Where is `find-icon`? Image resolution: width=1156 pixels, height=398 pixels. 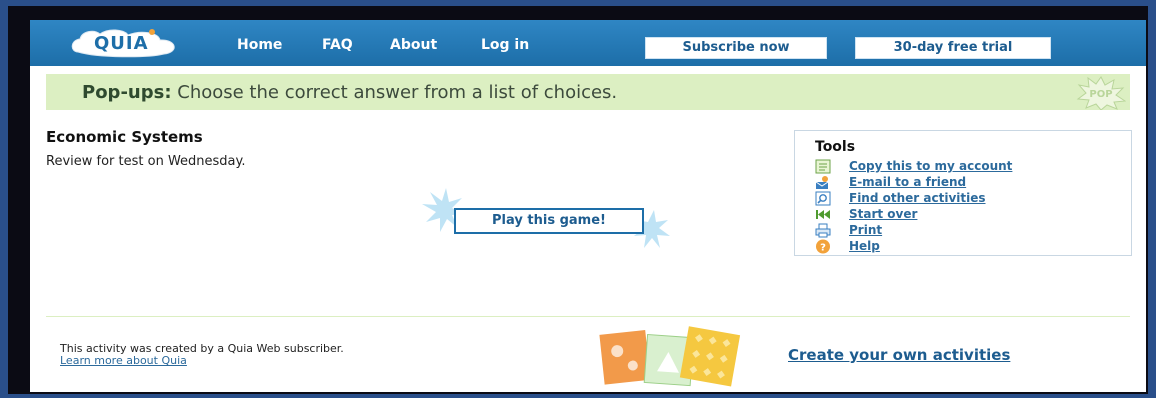
find-icon is located at coordinates (823, 198).